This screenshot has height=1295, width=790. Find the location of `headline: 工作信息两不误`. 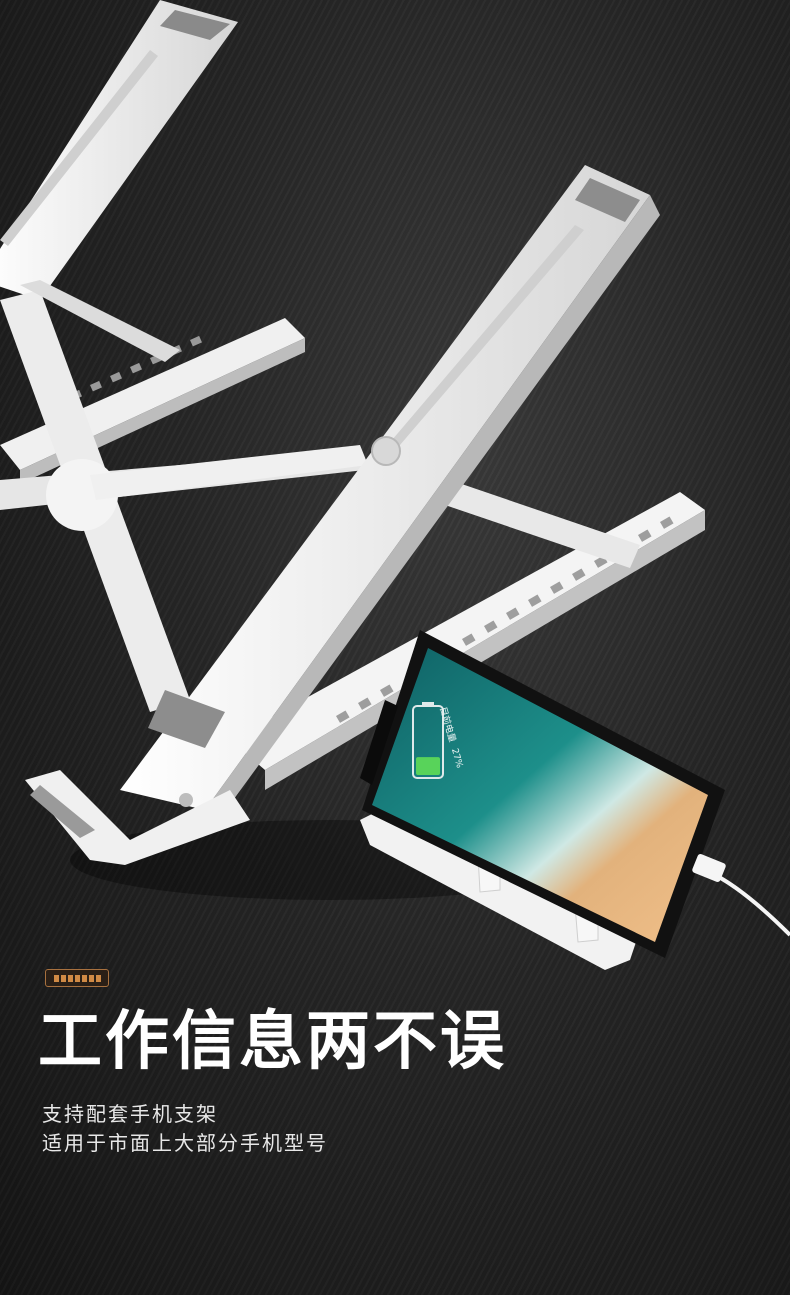

headline: 工作信息两不误 is located at coordinates (272, 1042).